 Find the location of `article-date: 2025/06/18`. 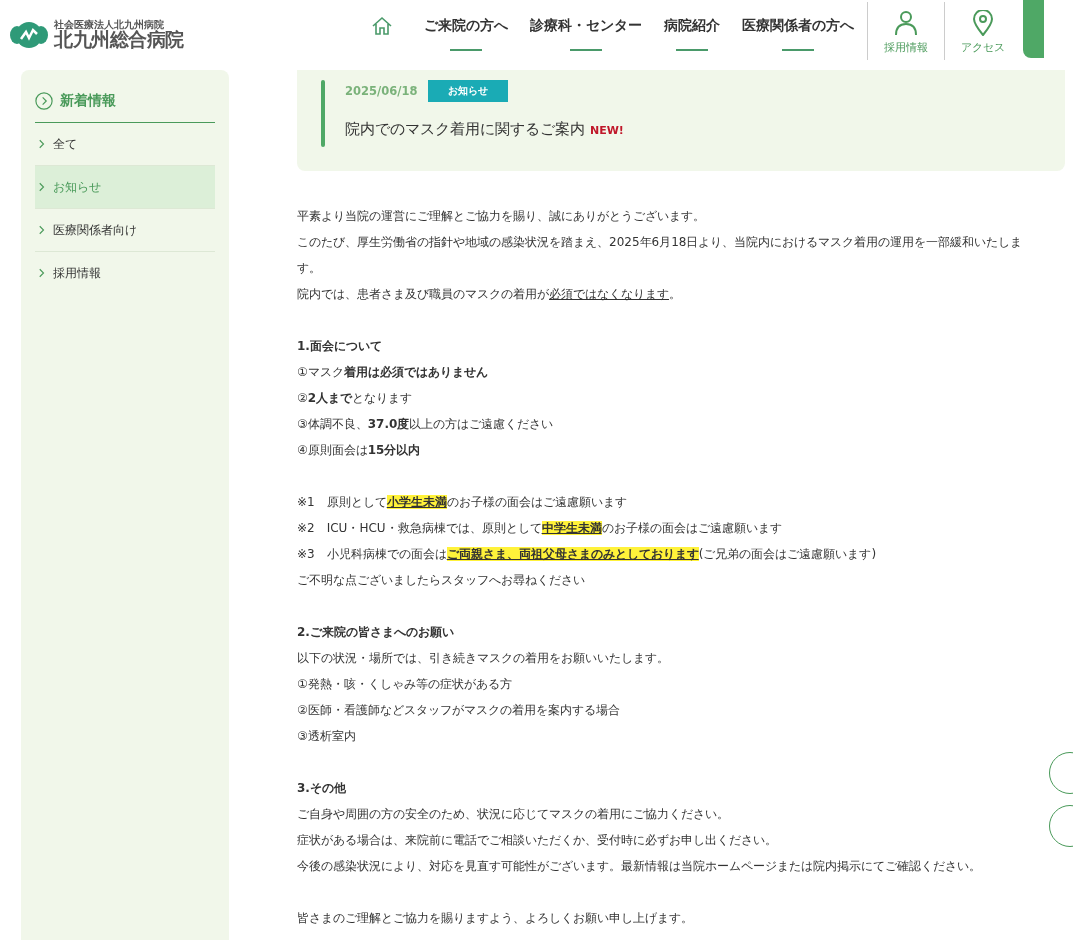

article-date: 2025/06/18 is located at coordinates (381, 91).